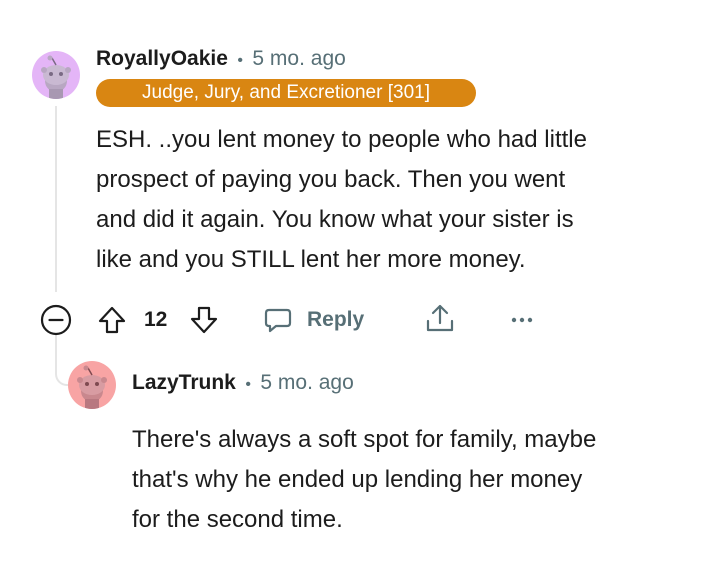 Image resolution: width=720 pixels, height=563 pixels. What do you see at coordinates (56, 199) in the screenshot?
I see `thread-line` at bounding box center [56, 199].